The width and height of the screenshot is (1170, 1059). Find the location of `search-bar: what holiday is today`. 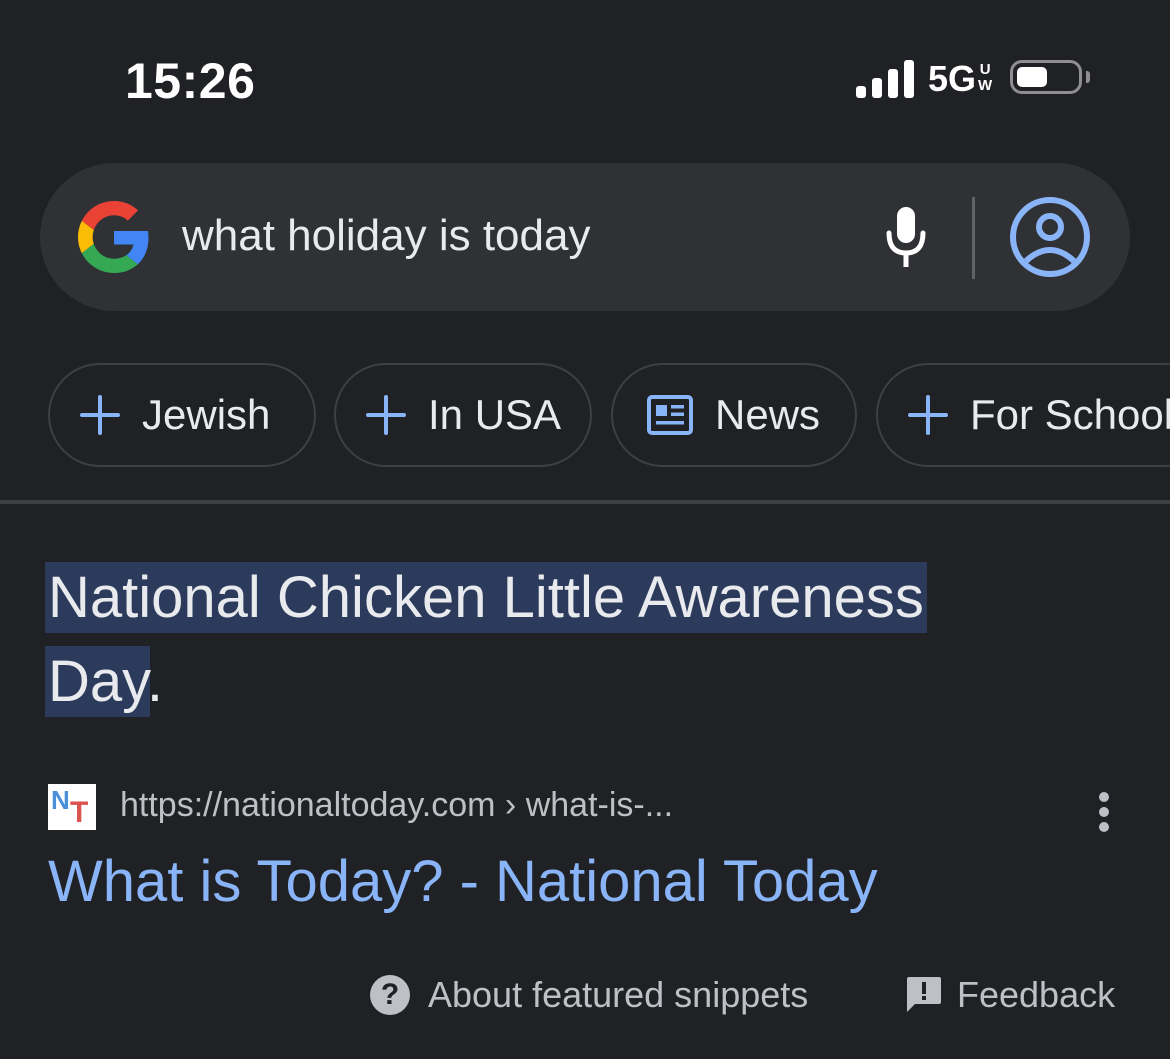

search-bar: what holiday is today is located at coordinates (585, 237).